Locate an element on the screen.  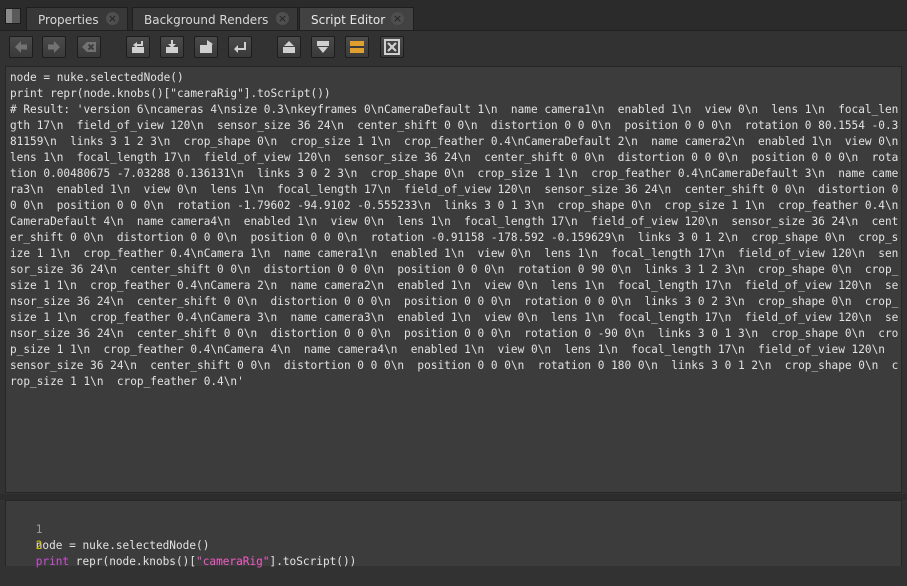
load-script-button is located at coordinates (172, 47).